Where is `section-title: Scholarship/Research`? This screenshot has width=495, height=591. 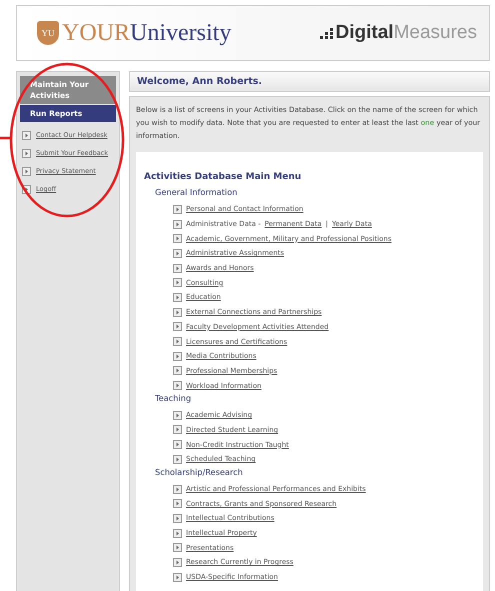
section-title: Scholarship/Research is located at coordinates (199, 472).